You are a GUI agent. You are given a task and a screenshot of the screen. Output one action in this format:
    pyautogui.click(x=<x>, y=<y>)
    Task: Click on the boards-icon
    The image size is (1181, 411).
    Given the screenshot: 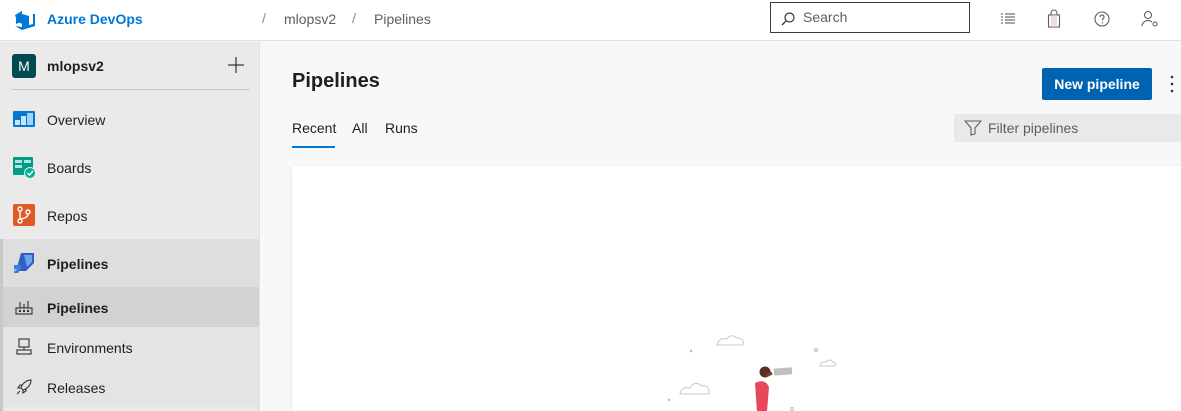 What is the action you would take?
    pyautogui.click(x=24, y=168)
    